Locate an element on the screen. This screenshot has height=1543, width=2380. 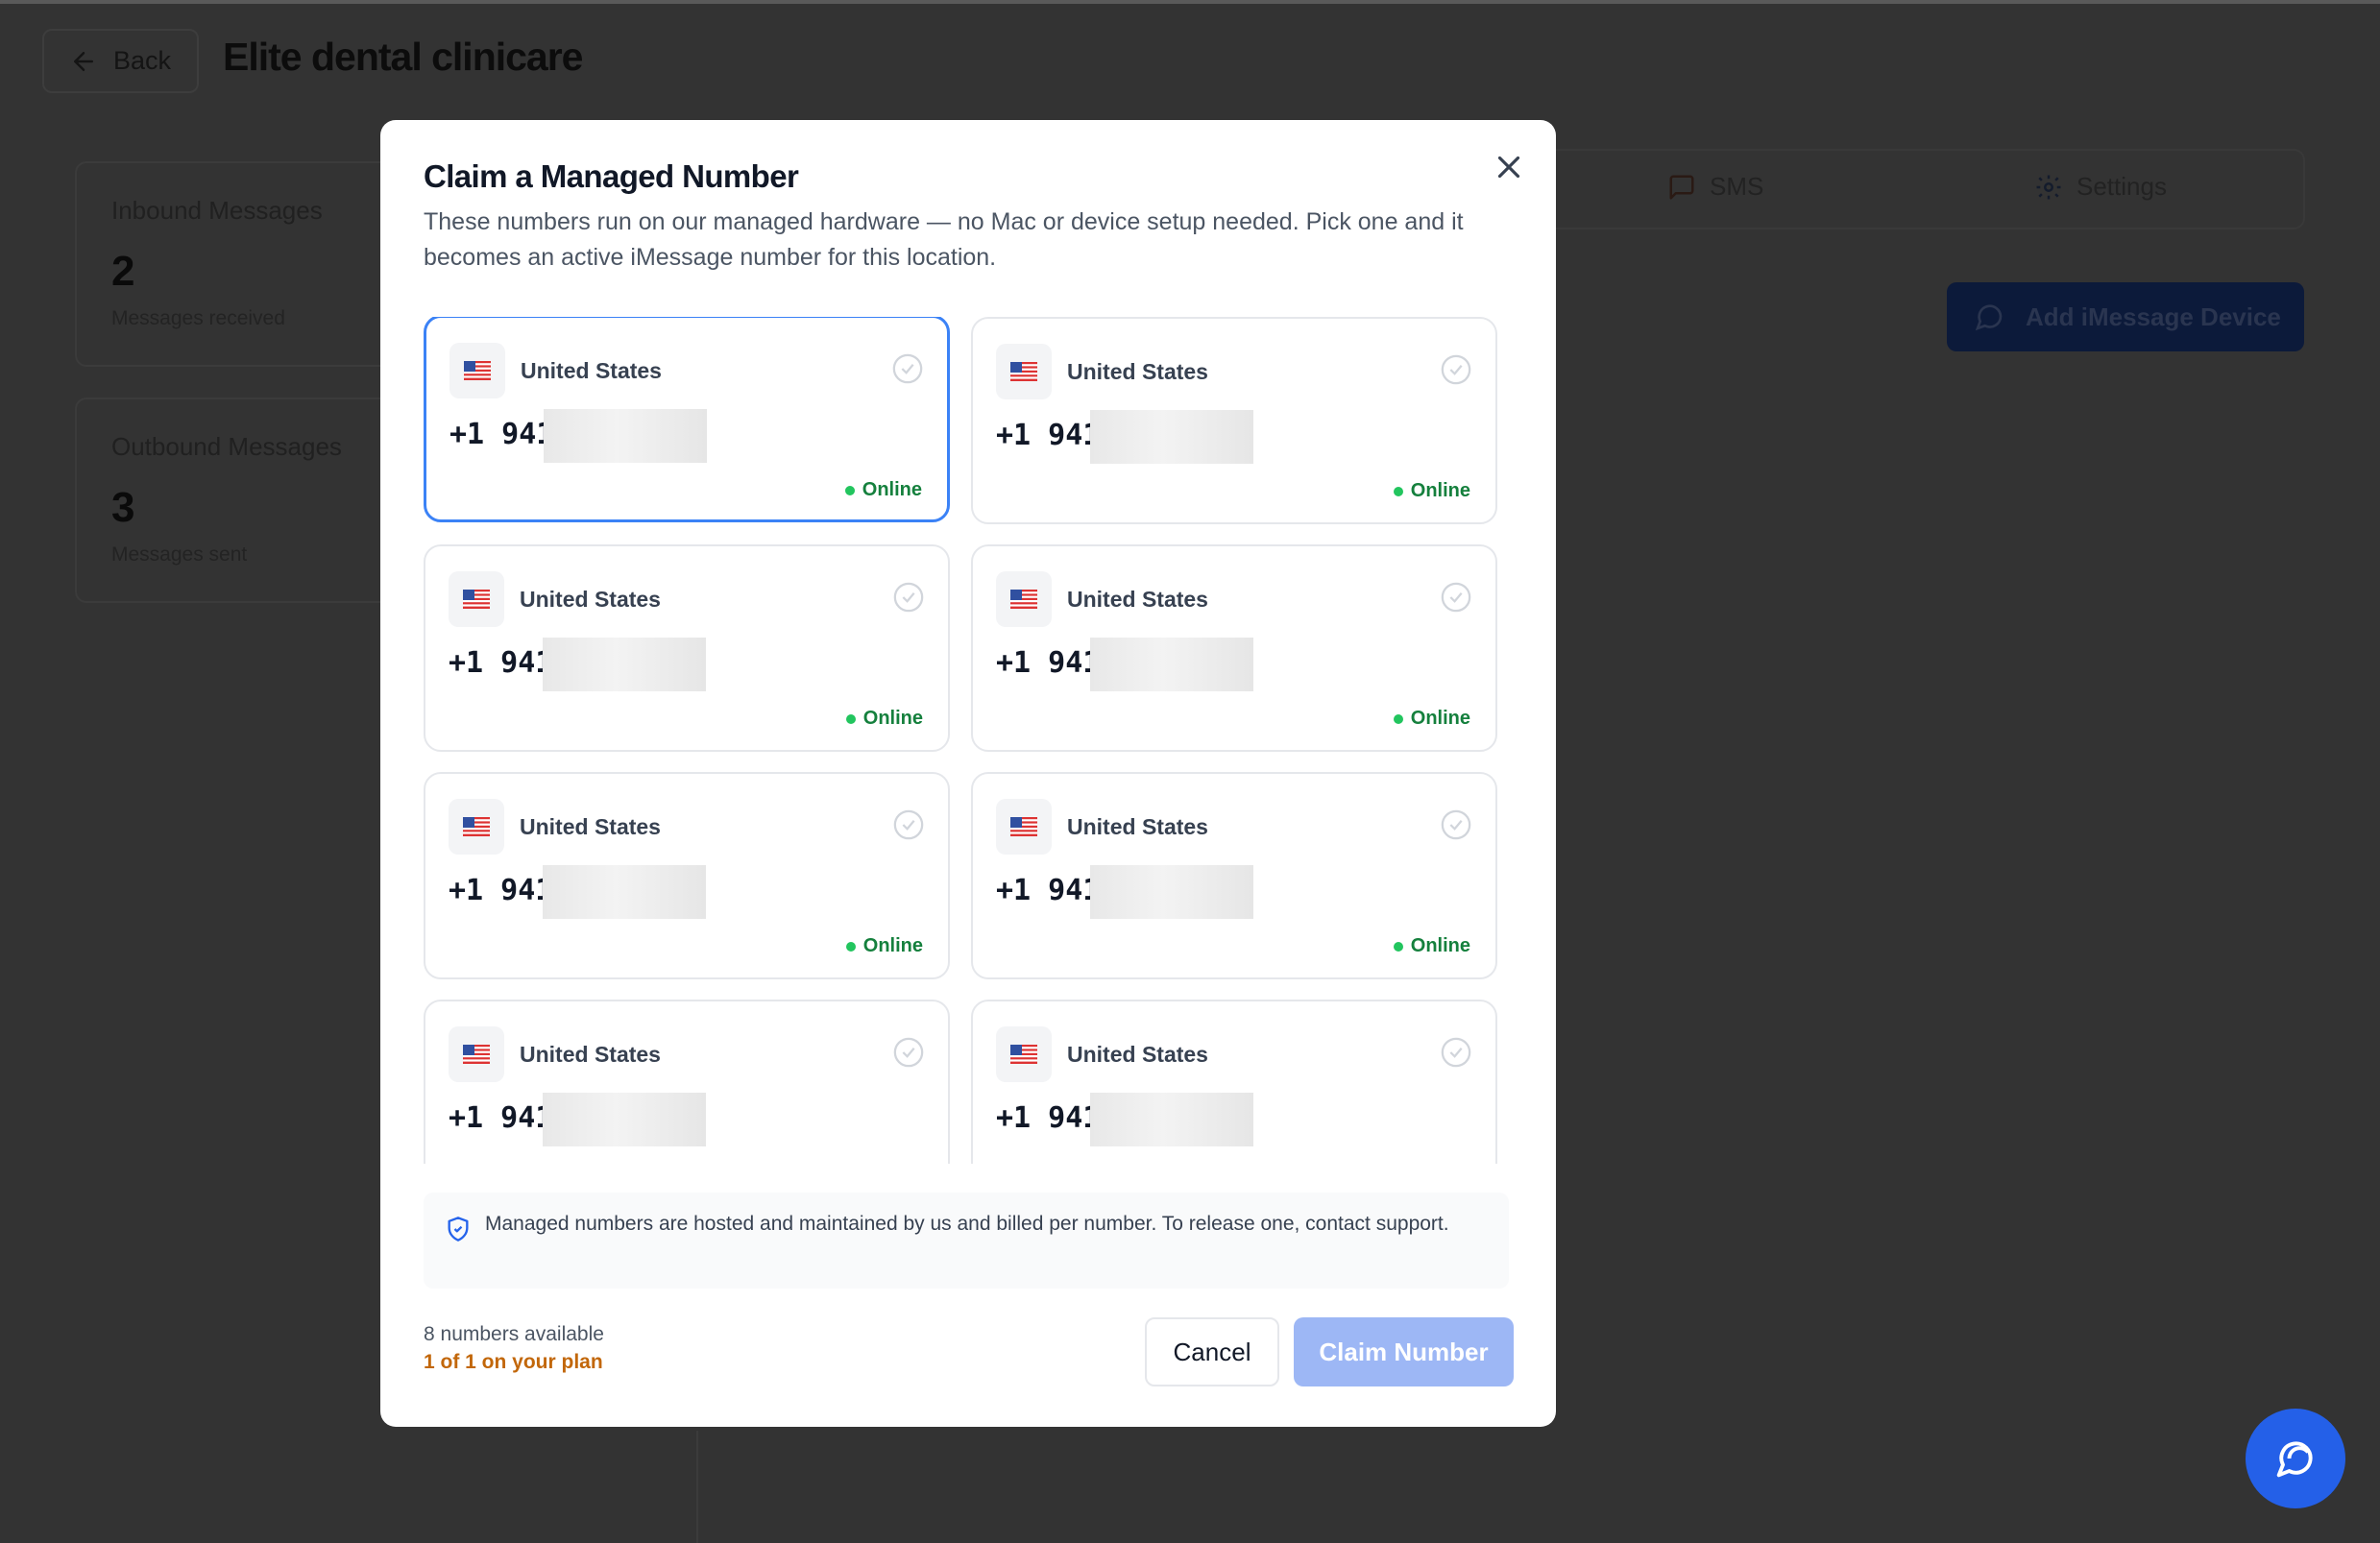
claim-number-button: Claim Number is located at coordinates (1404, 1351).